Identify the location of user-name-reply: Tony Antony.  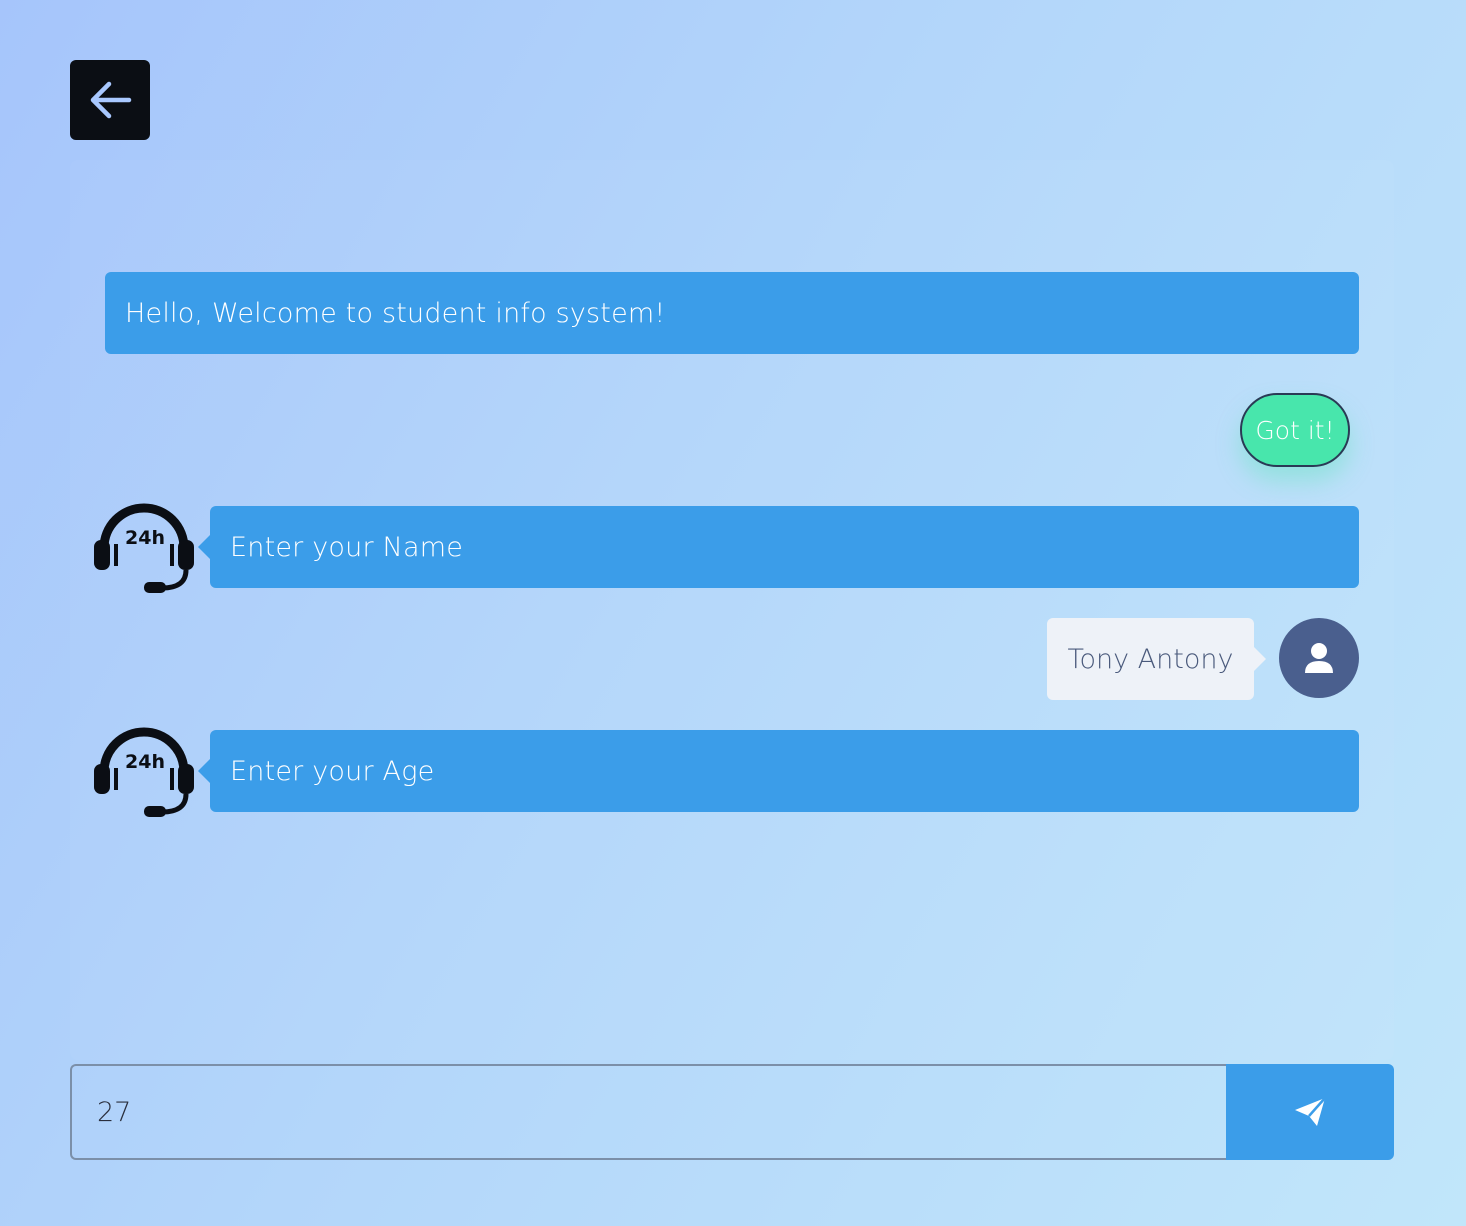
(1156, 659).